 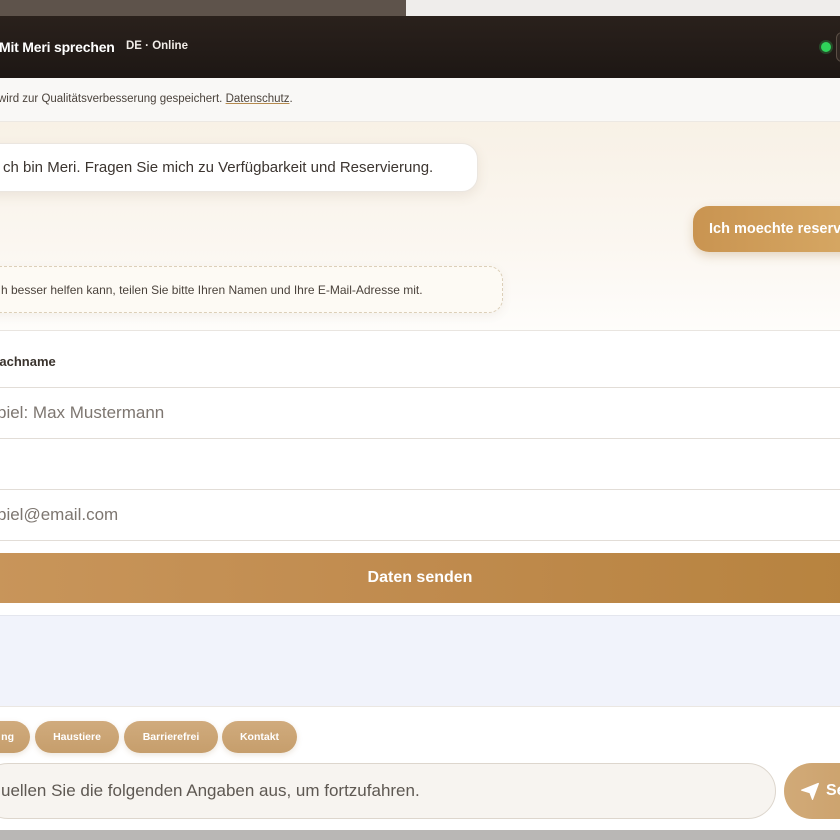 What do you see at coordinates (420, 515) in the screenshot?
I see `email-input` at bounding box center [420, 515].